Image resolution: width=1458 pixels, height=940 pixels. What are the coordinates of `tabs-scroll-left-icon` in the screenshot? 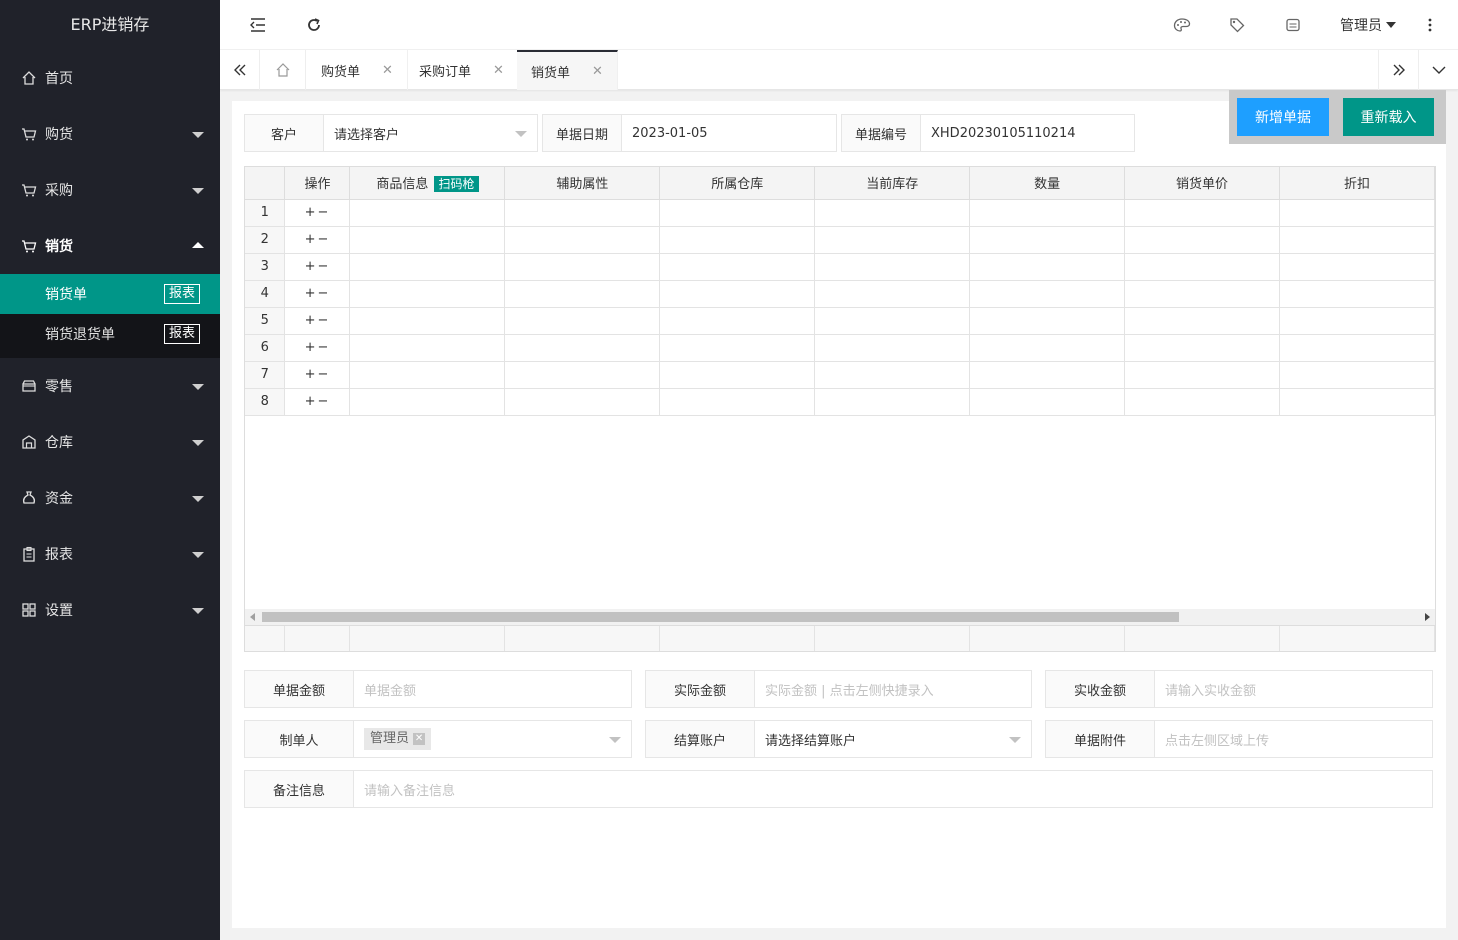 It's located at (240, 70).